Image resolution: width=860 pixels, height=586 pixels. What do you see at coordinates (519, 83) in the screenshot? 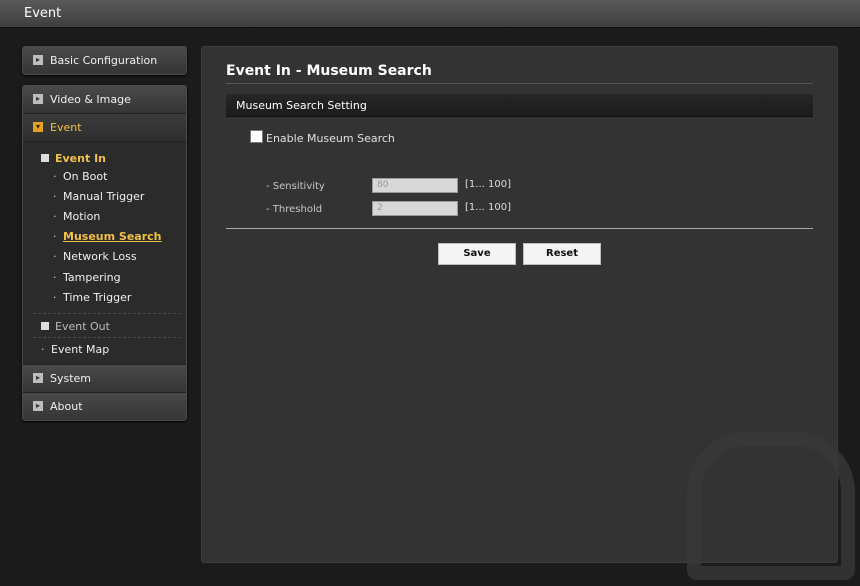
I see `title-divider` at bounding box center [519, 83].